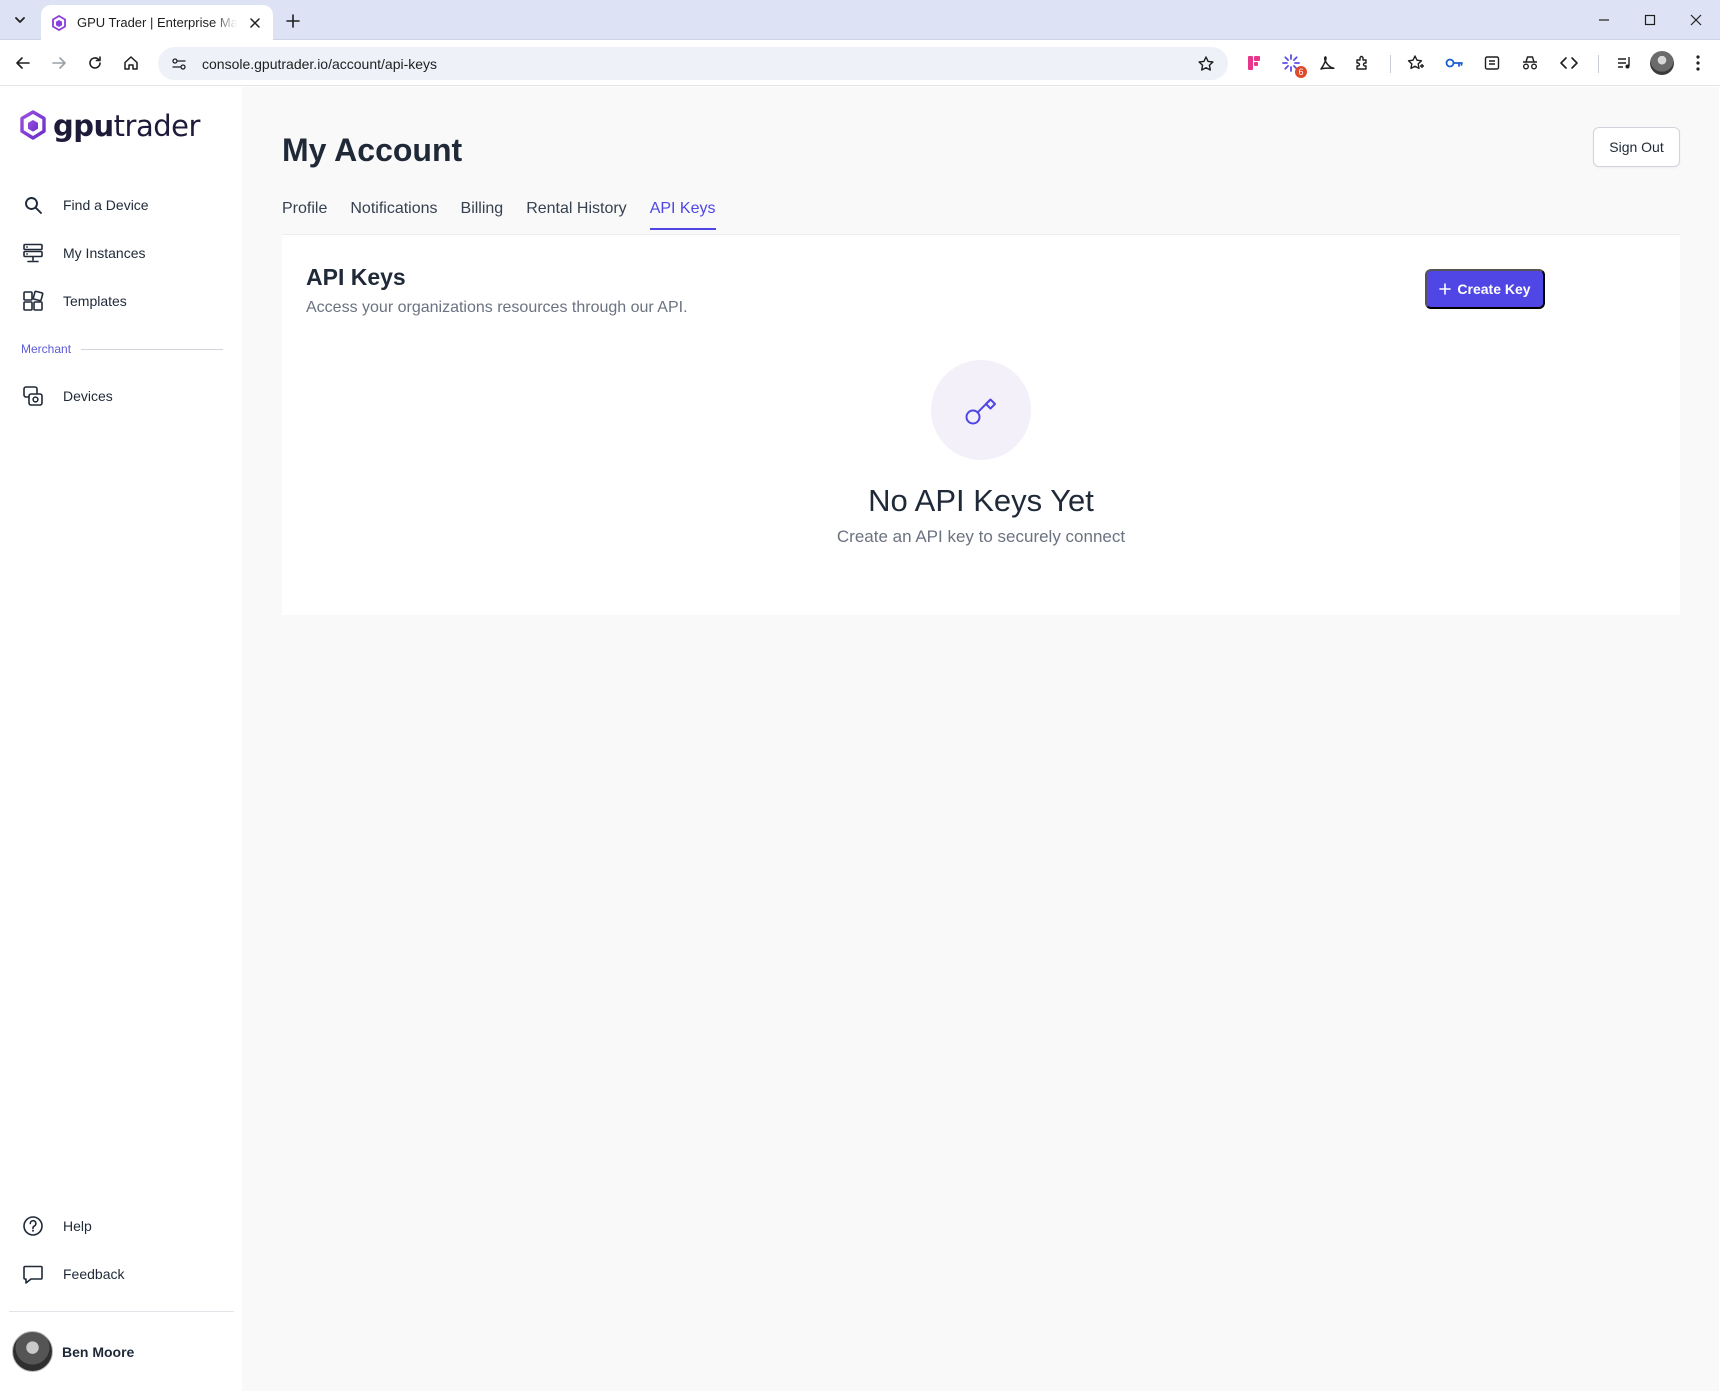 Image resolution: width=1720 pixels, height=1392 pixels. I want to click on instances-icon, so click(33, 253).